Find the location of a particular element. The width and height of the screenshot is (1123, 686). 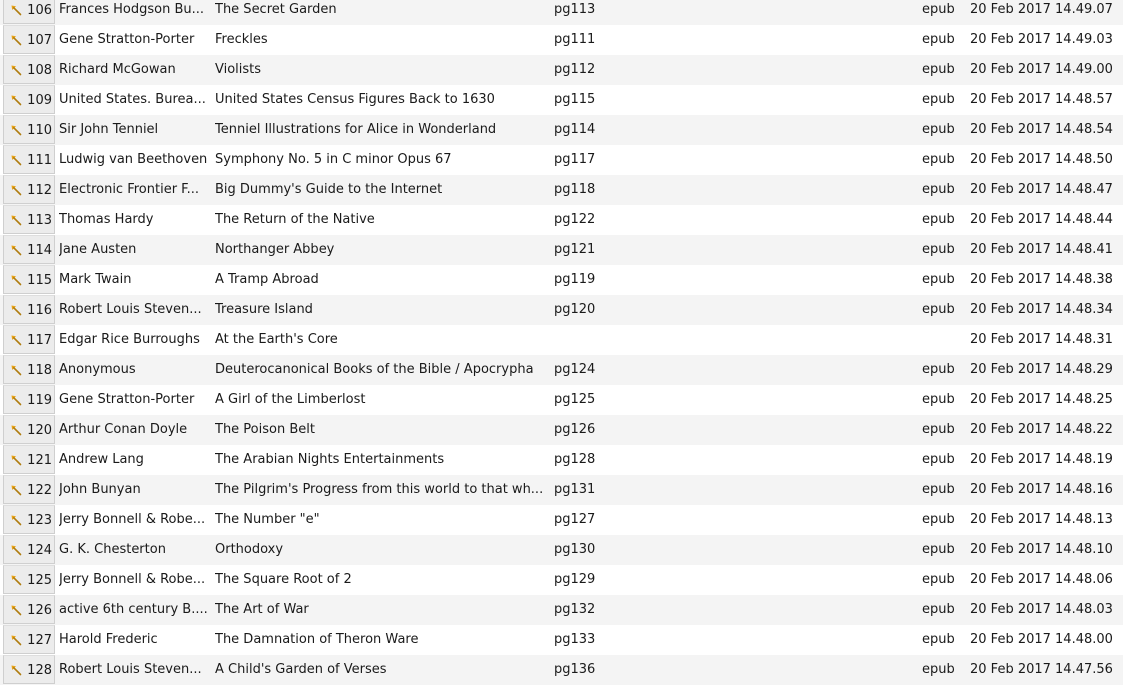

title-cell: The Number "e" is located at coordinates (381, 520).